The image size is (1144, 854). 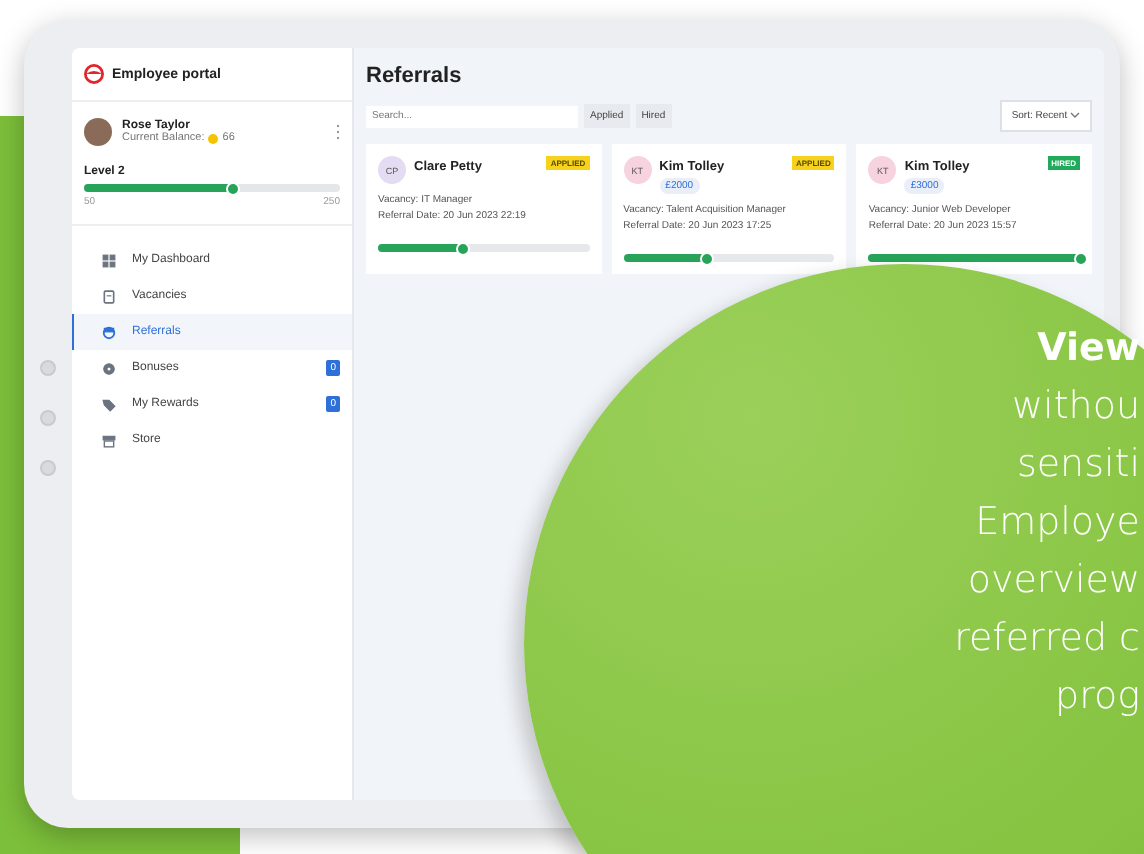 I want to click on coin-icon, so click(x=213, y=138).